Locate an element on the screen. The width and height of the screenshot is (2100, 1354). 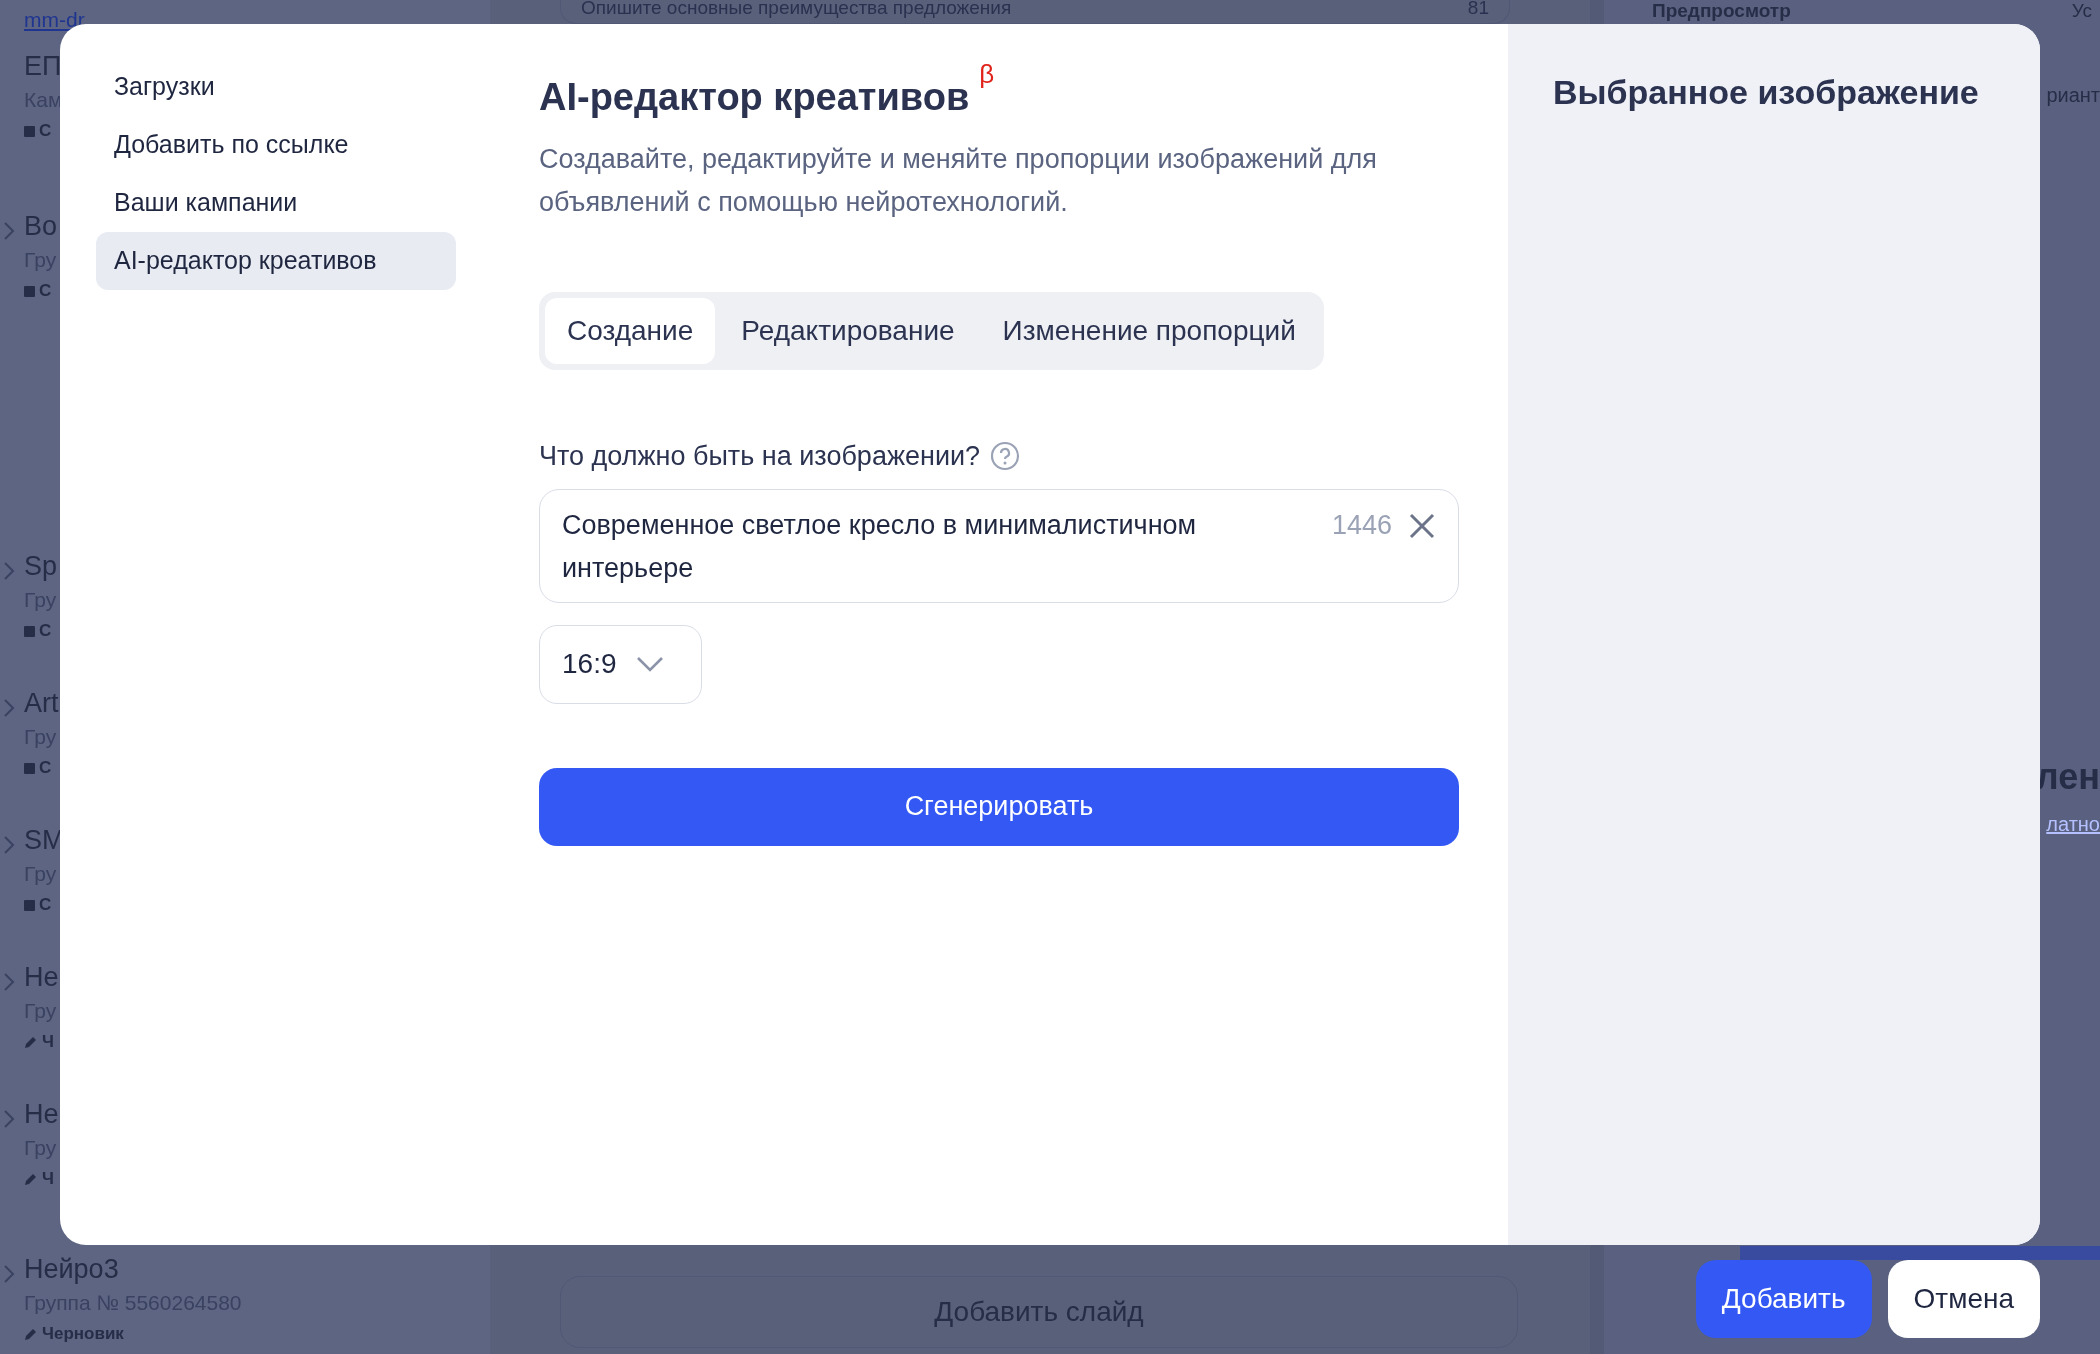
help-icon is located at coordinates (1005, 456).